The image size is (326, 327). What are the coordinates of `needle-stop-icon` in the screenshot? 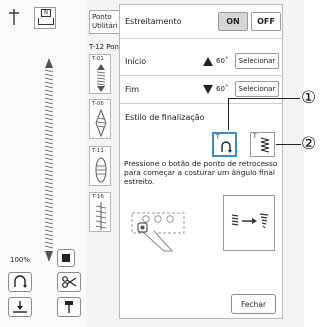 It's located at (69, 307).